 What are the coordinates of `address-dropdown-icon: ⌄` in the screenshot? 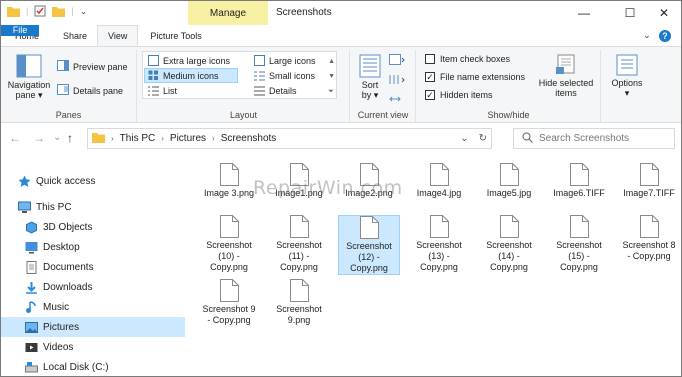 It's located at (464, 138).